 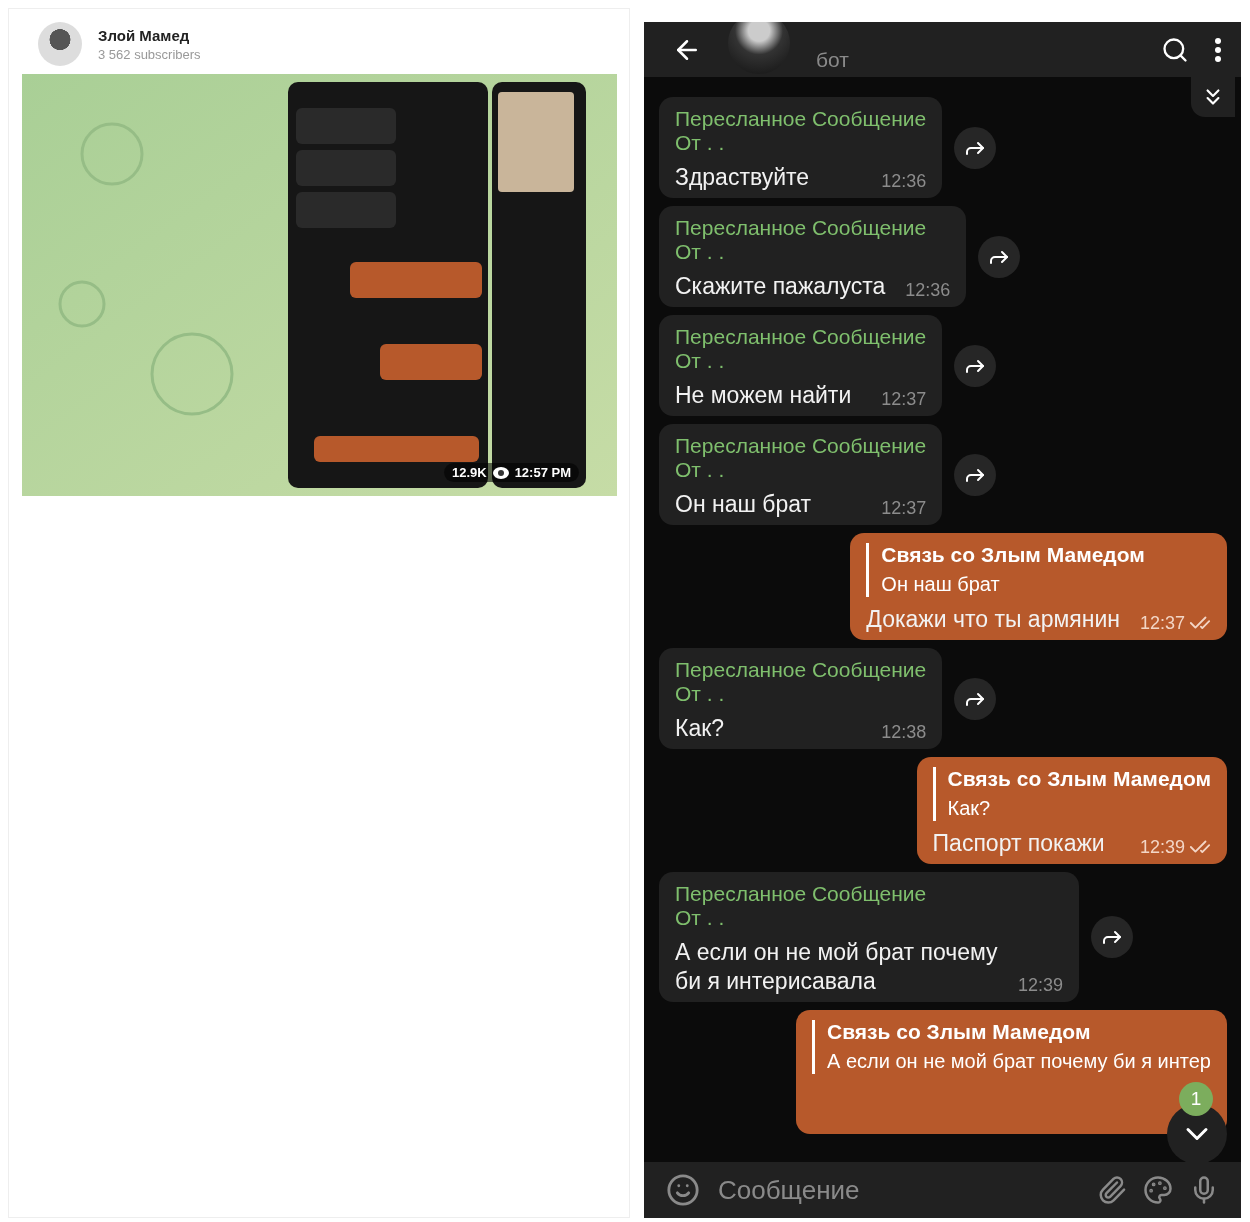 I want to click on message-text: Как?, so click(x=700, y=728).